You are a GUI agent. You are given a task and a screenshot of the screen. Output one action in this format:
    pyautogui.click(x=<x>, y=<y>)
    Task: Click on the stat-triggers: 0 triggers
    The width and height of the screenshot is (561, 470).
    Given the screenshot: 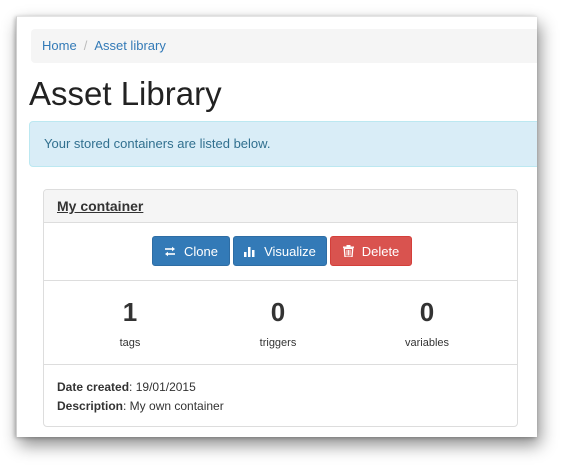 What is the action you would take?
    pyautogui.click(x=278, y=323)
    